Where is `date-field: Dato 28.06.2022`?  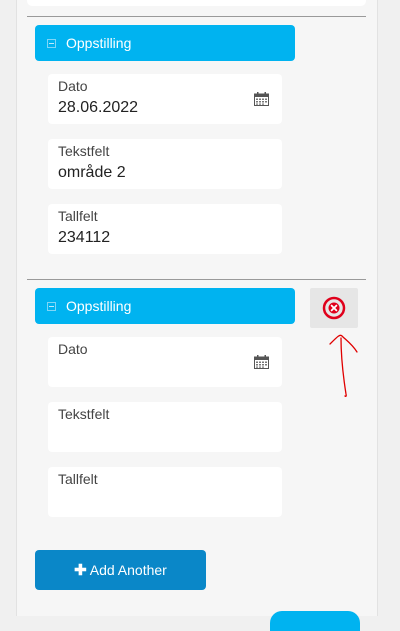
date-field: Dato 28.06.2022 is located at coordinates (165, 99).